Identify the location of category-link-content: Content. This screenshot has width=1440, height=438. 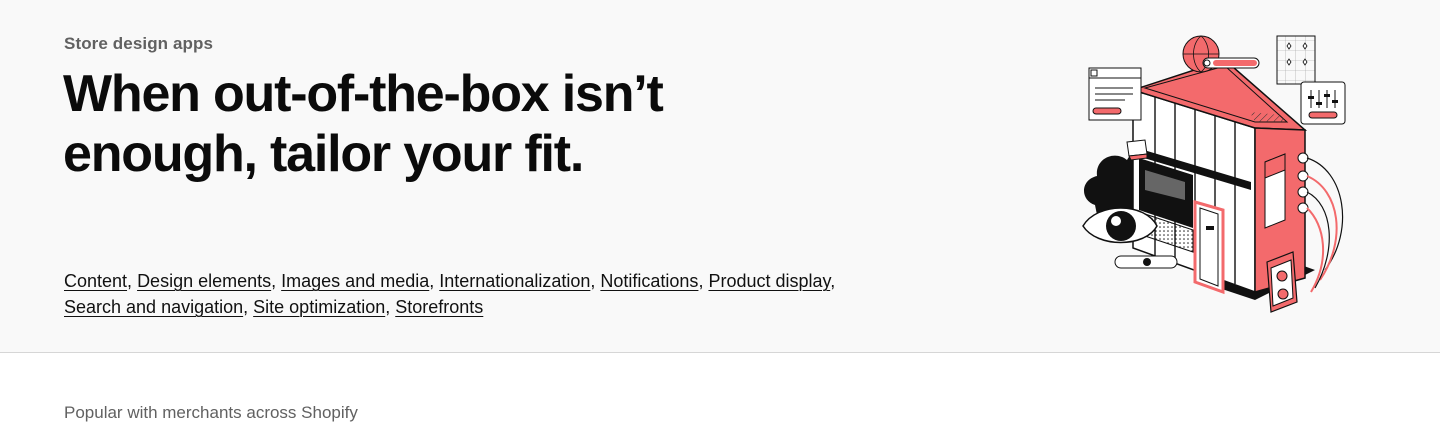
(95, 281).